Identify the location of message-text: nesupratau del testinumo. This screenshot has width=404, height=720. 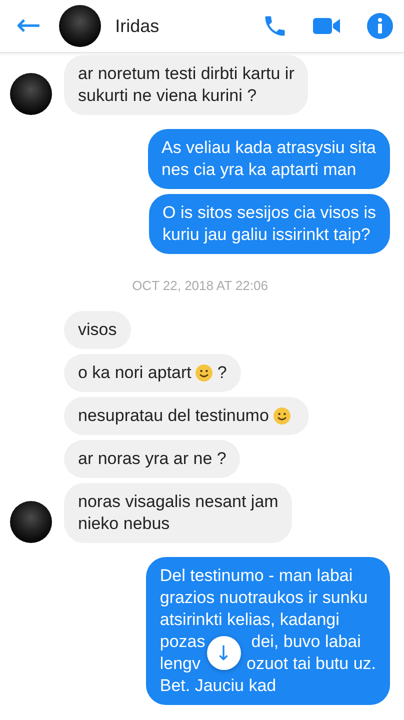
(173, 416).